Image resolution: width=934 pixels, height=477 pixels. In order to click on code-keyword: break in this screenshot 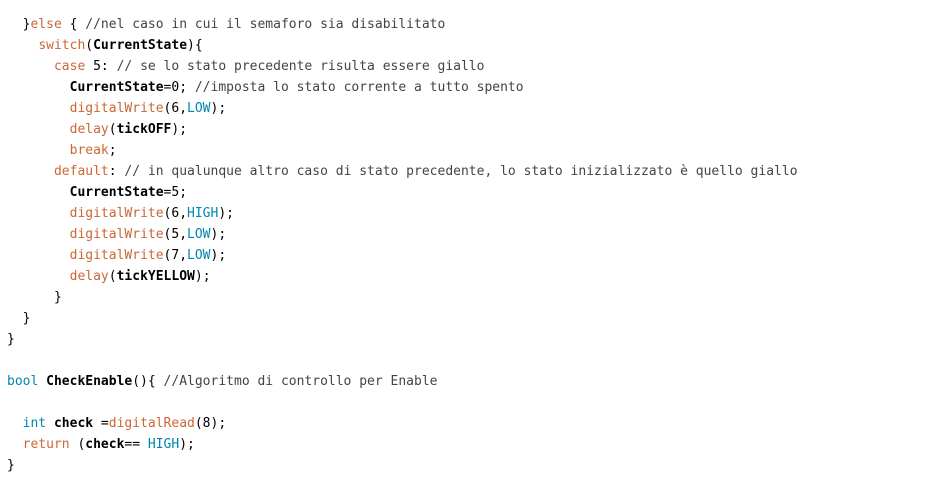, I will do `click(89, 150)`.